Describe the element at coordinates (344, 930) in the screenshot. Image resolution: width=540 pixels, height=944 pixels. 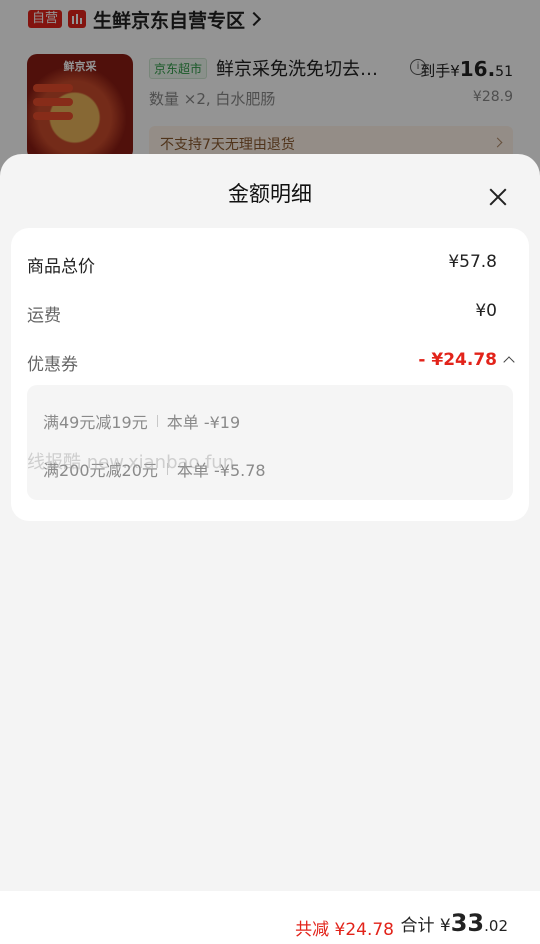
I see `total-discount: 共减 ¥24.78` at that location.